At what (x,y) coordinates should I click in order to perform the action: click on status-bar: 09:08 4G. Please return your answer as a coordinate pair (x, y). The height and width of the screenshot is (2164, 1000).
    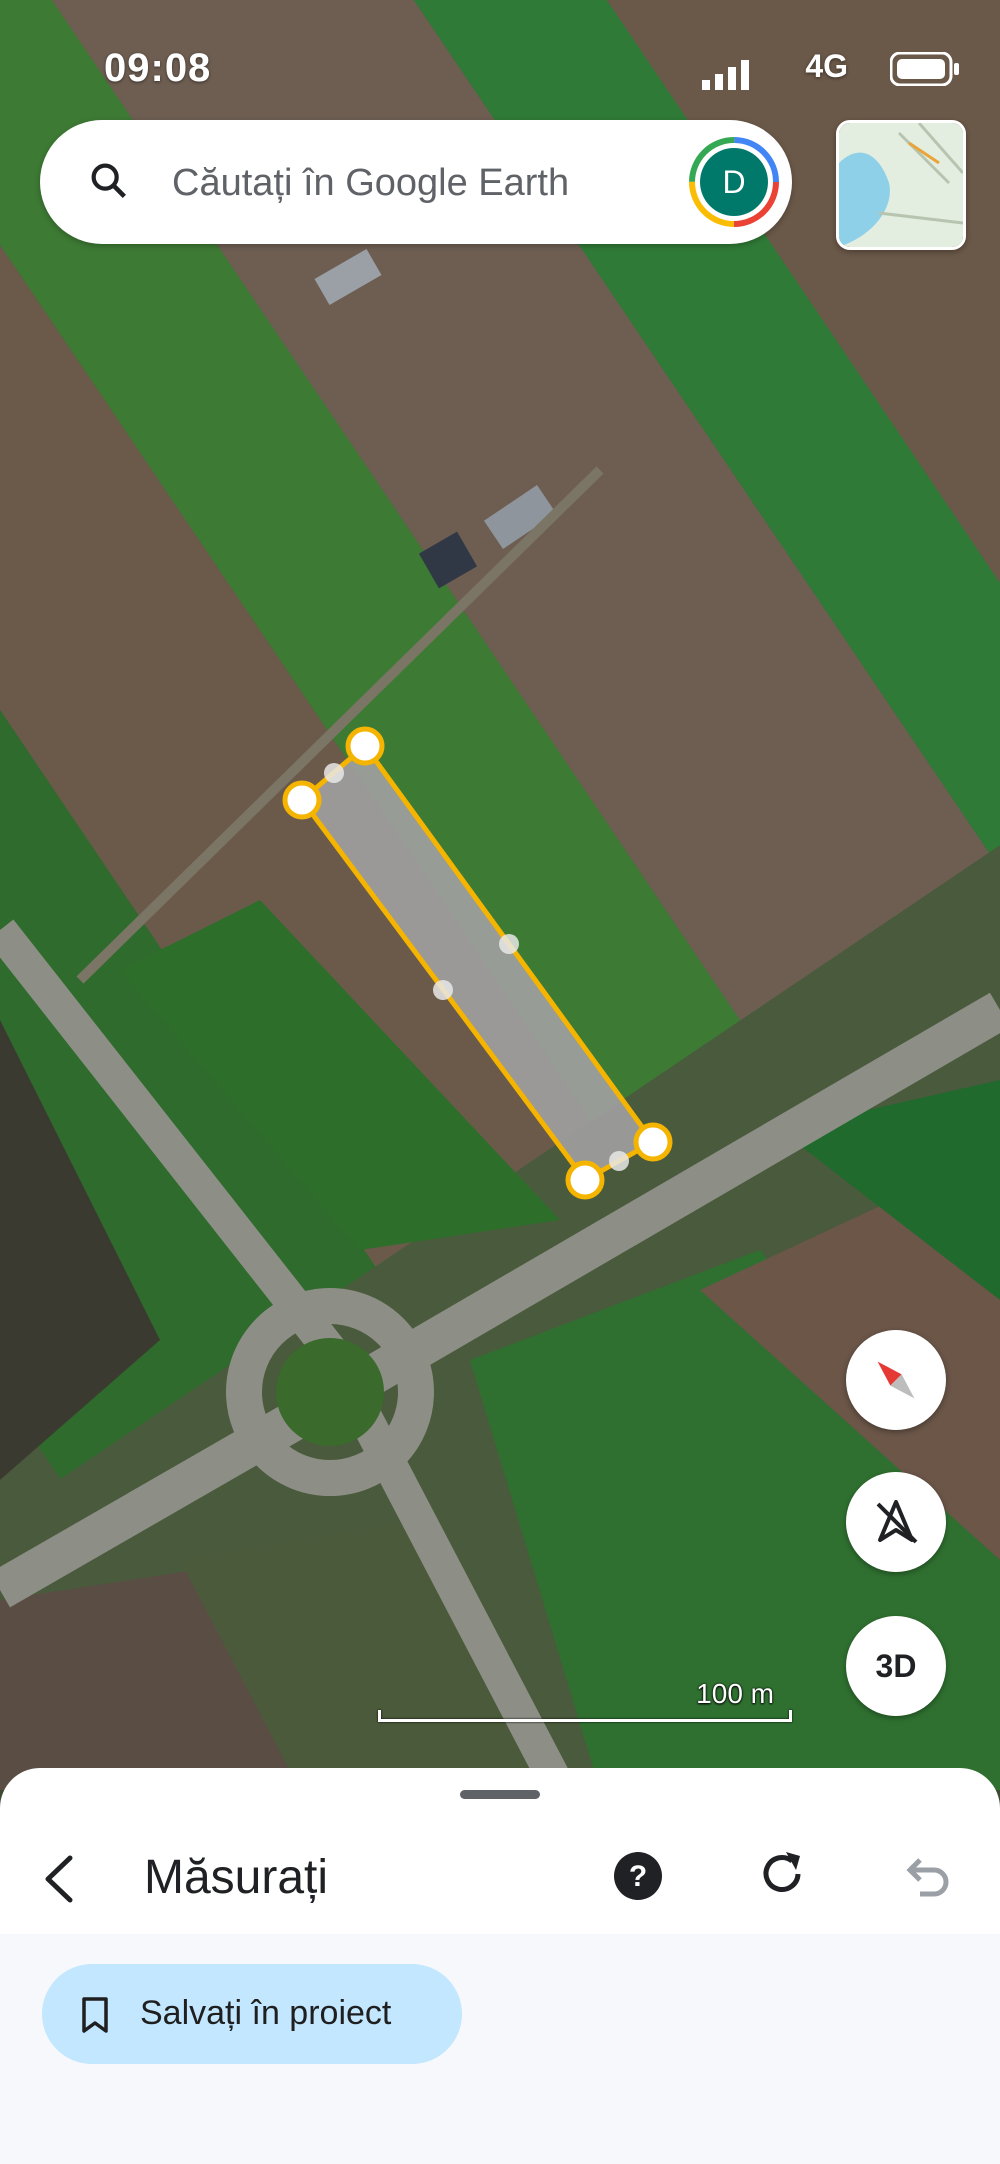
    Looking at the image, I should click on (500, 70).